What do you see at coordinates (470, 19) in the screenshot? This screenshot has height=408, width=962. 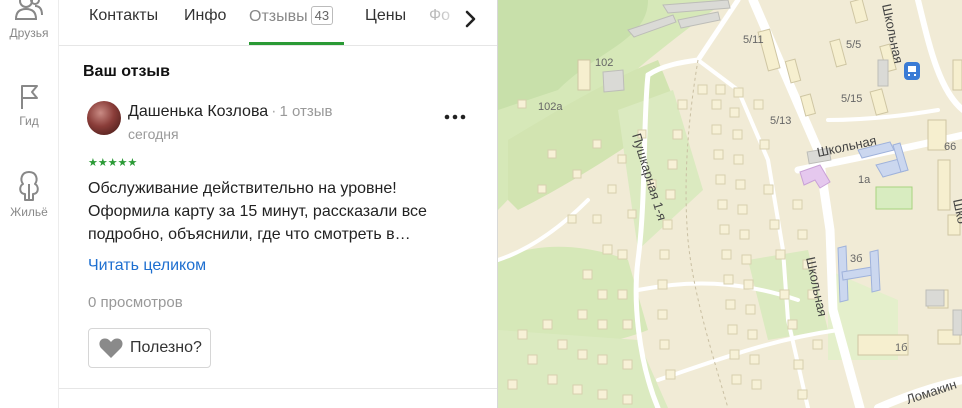 I see `chevron-right-icon` at bounding box center [470, 19].